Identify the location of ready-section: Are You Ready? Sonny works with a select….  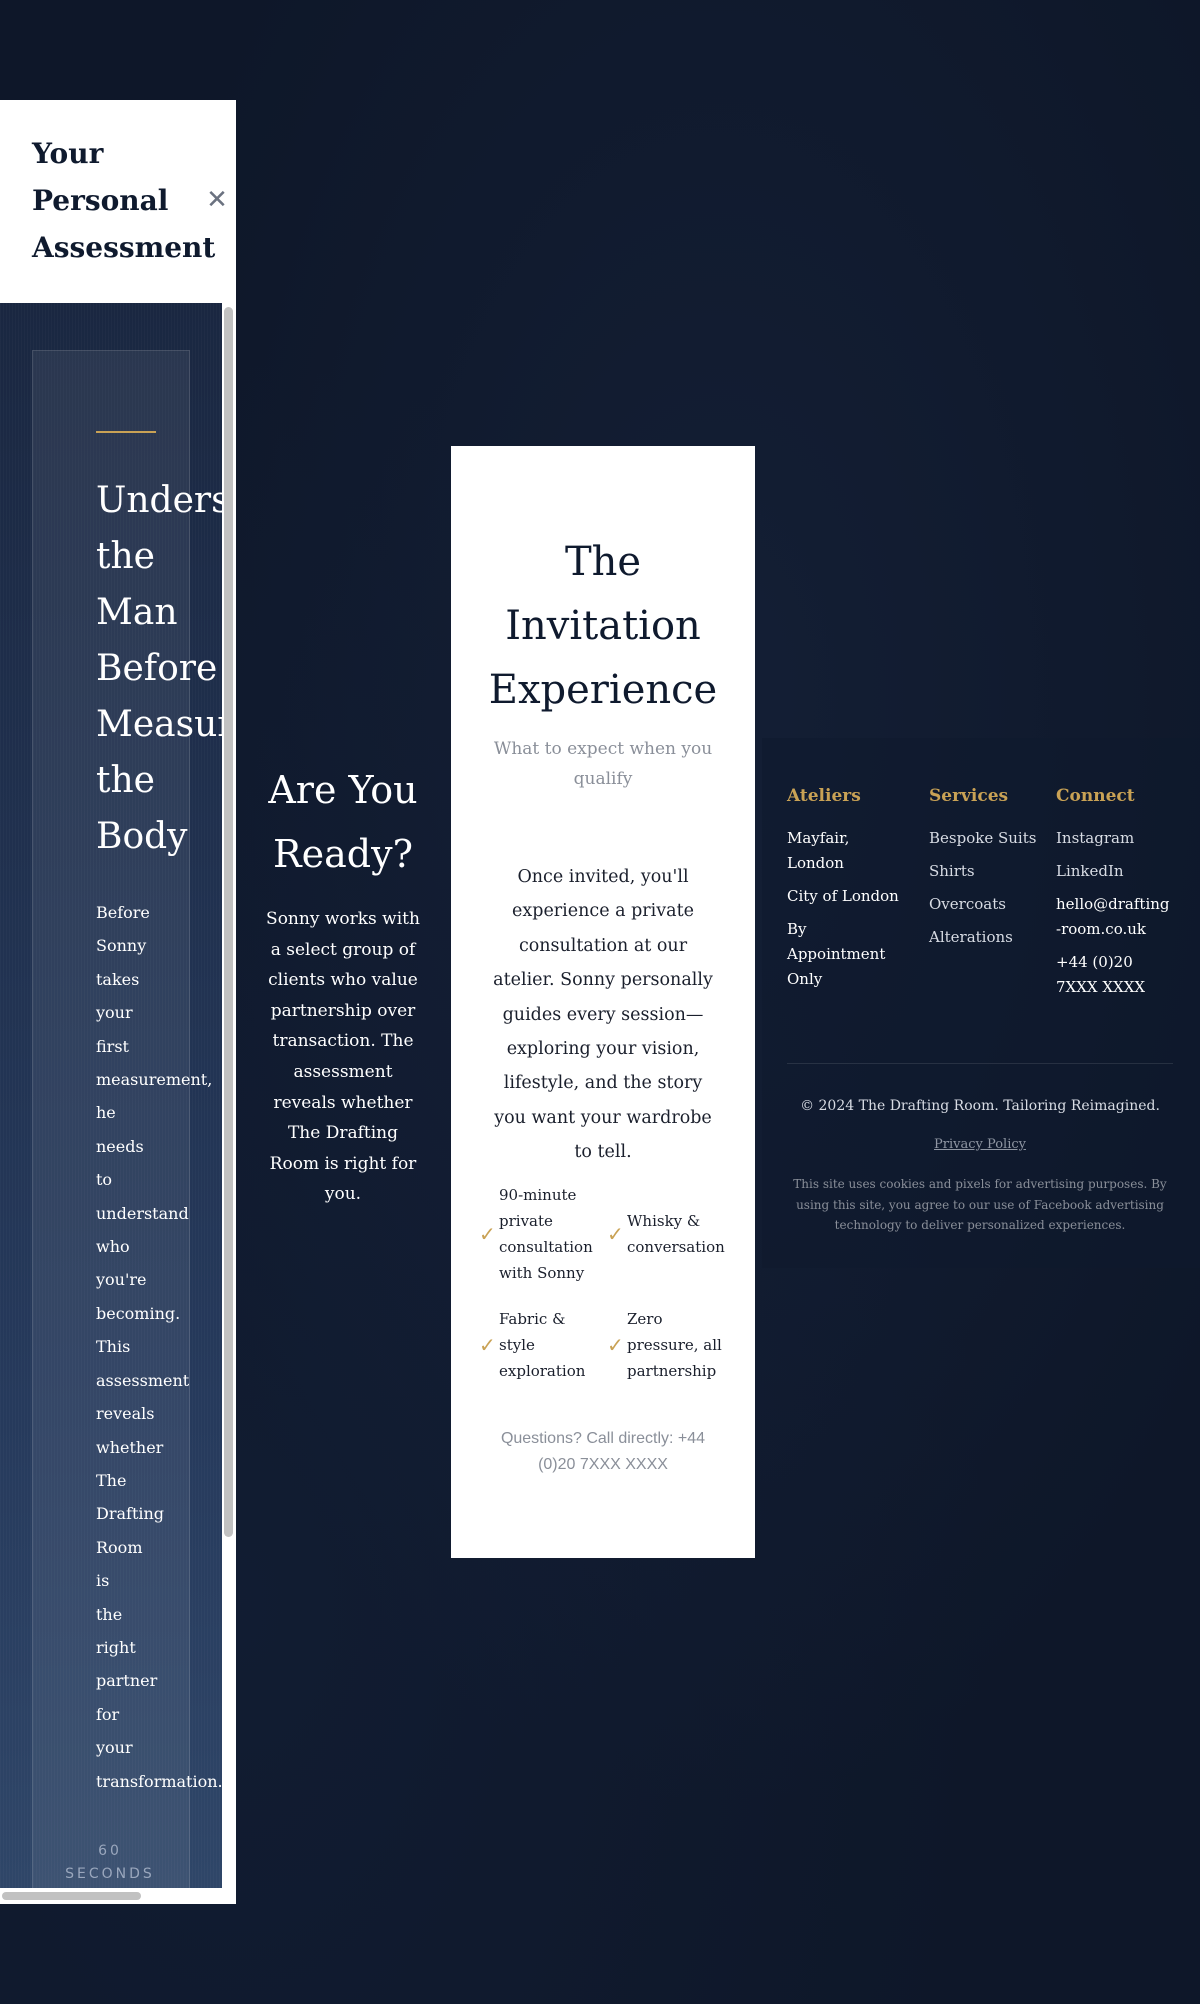
(343, 984).